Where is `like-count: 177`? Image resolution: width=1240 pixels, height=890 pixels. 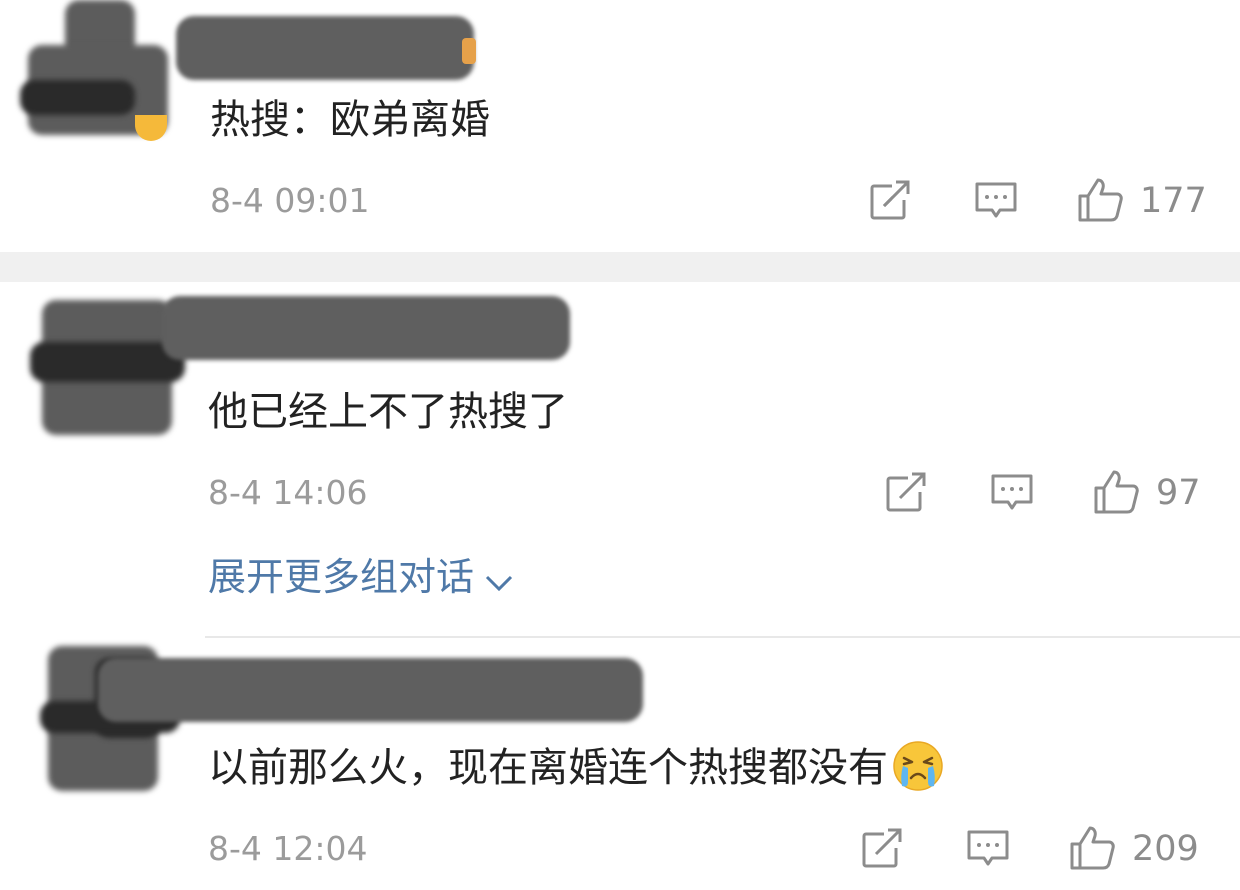 like-count: 177 is located at coordinates (1173, 201).